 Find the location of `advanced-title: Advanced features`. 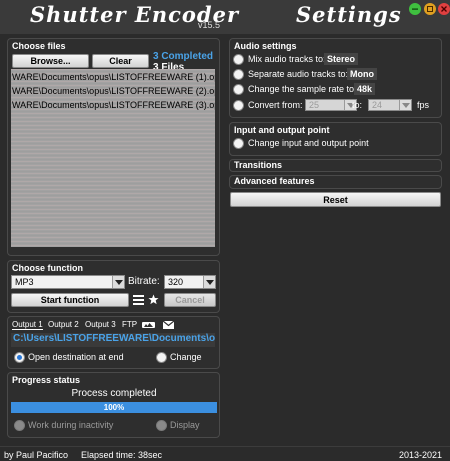

advanced-title: Advanced features is located at coordinates (274, 181).